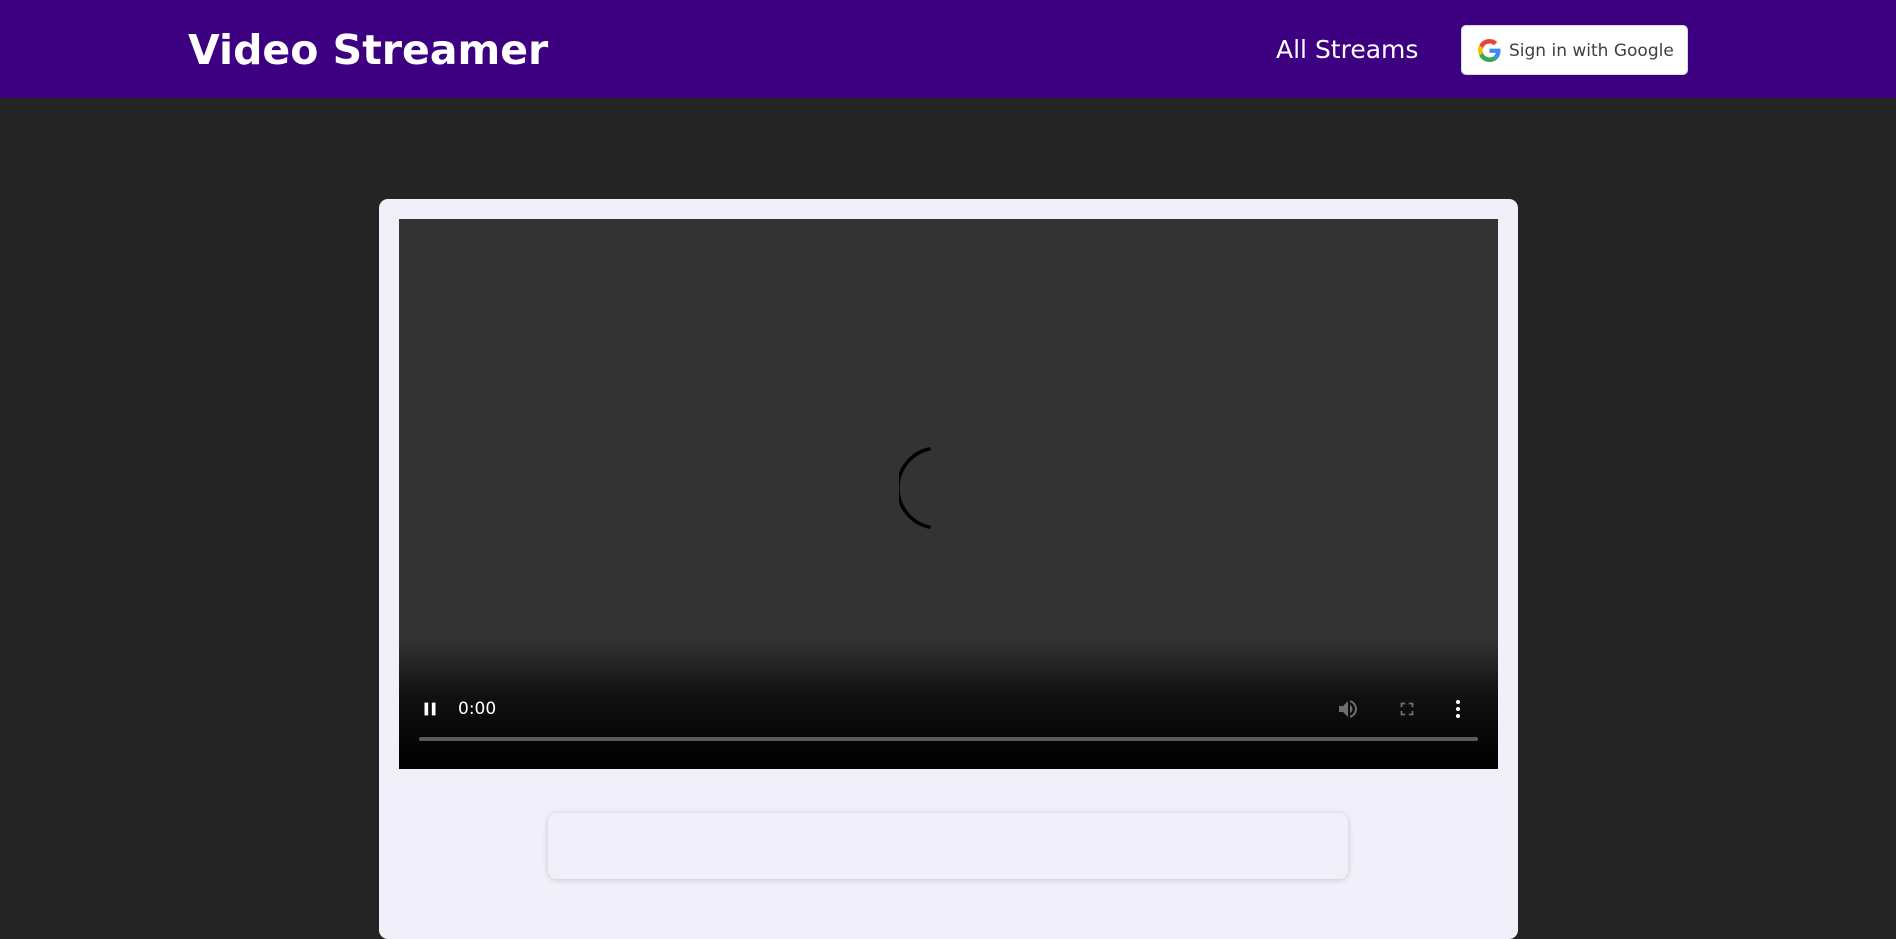 This screenshot has width=1896, height=939. Describe the element at coordinates (430, 709) in the screenshot. I see `pause-icon` at that location.